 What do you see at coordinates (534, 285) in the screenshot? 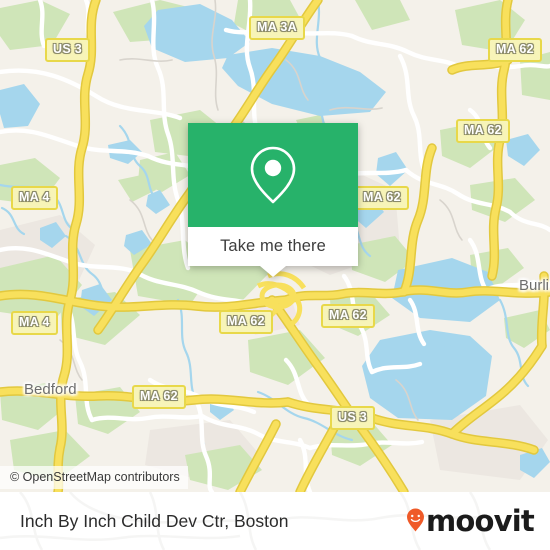
I see `place-label-burlington: Burlin` at bounding box center [534, 285].